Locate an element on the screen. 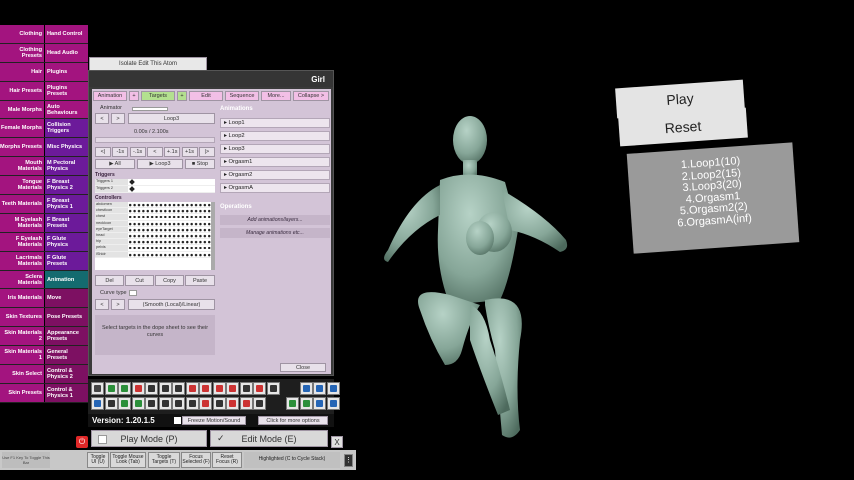  trigger-row: Triggers 1 is located at coordinates (155, 182).